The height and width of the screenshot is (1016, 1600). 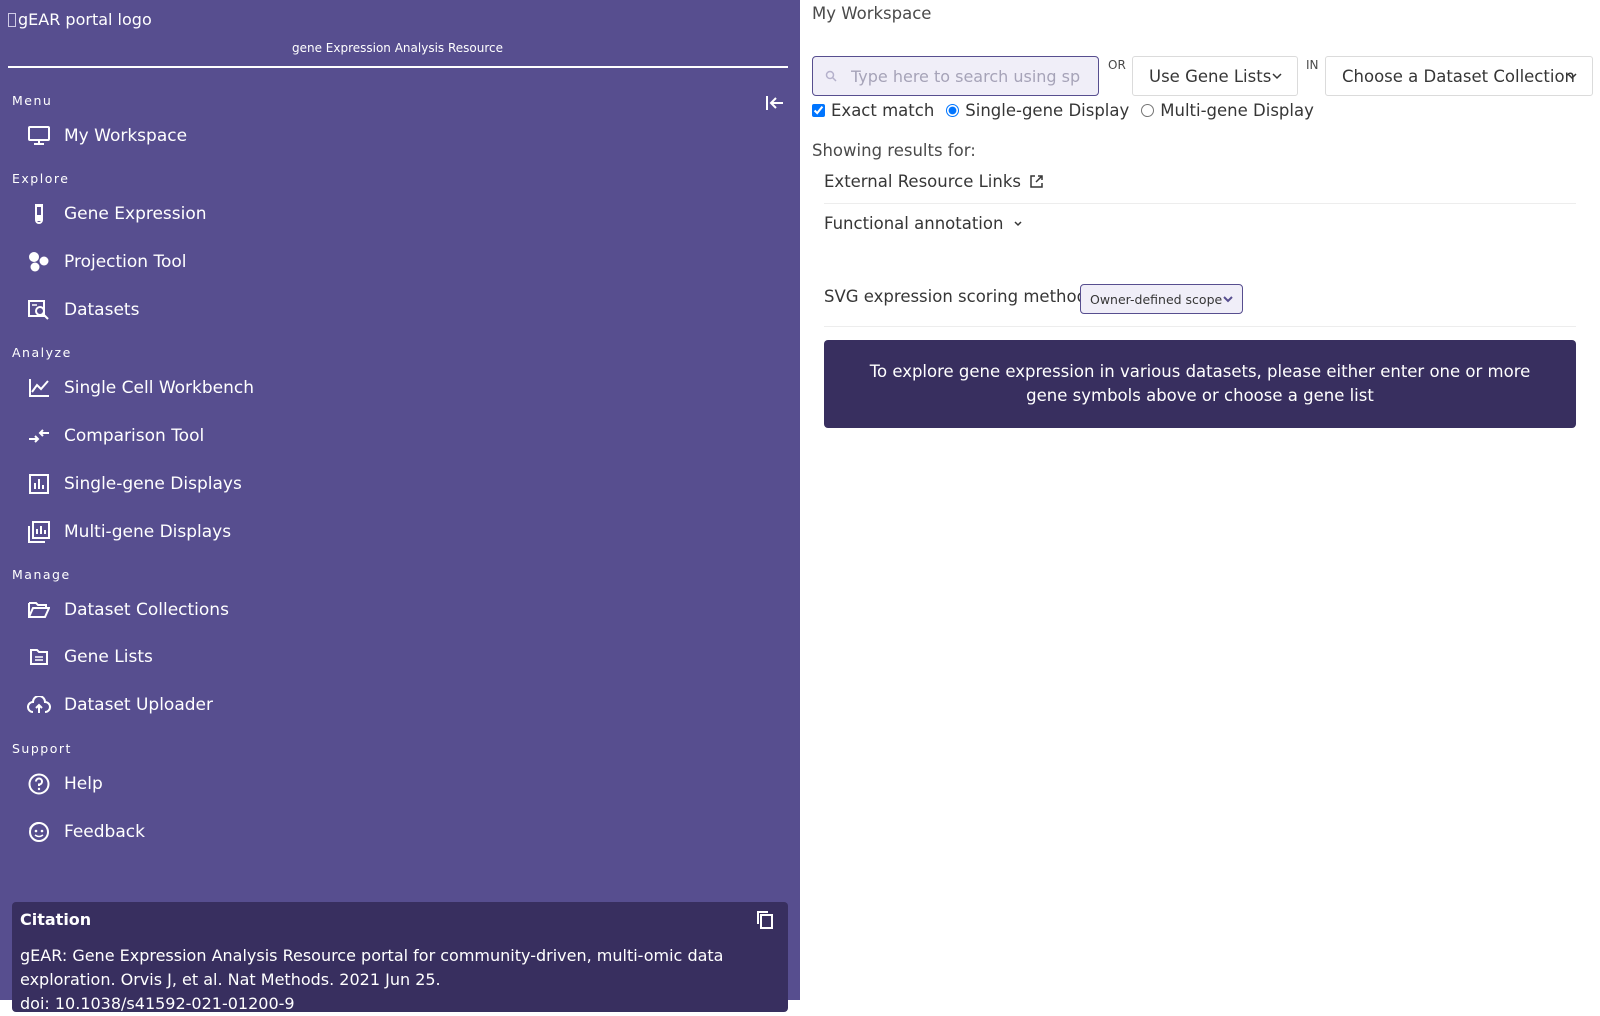 I want to click on sidebar-item-datasets: Datasets, so click(x=82, y=310).